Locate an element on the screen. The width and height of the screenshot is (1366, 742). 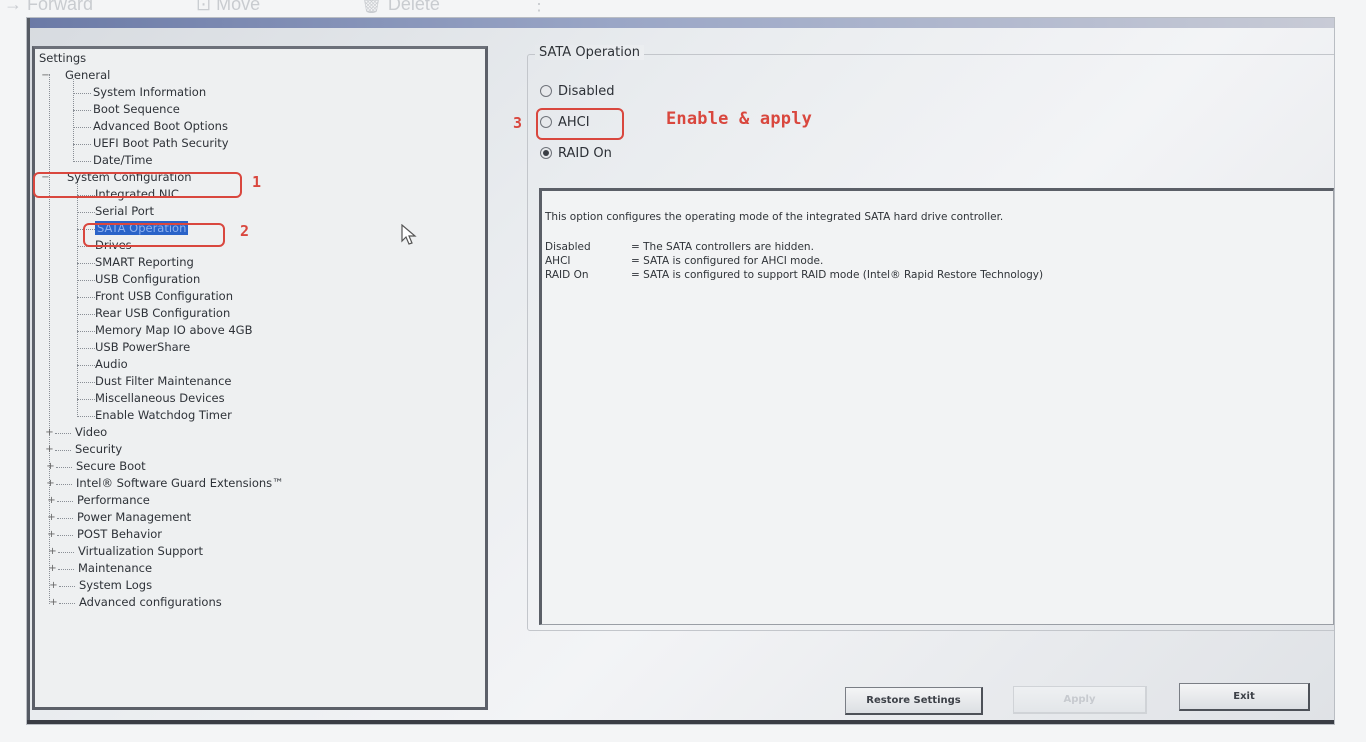
tree-node-maintenance: Maintenance is located at coordinates (115, 568).